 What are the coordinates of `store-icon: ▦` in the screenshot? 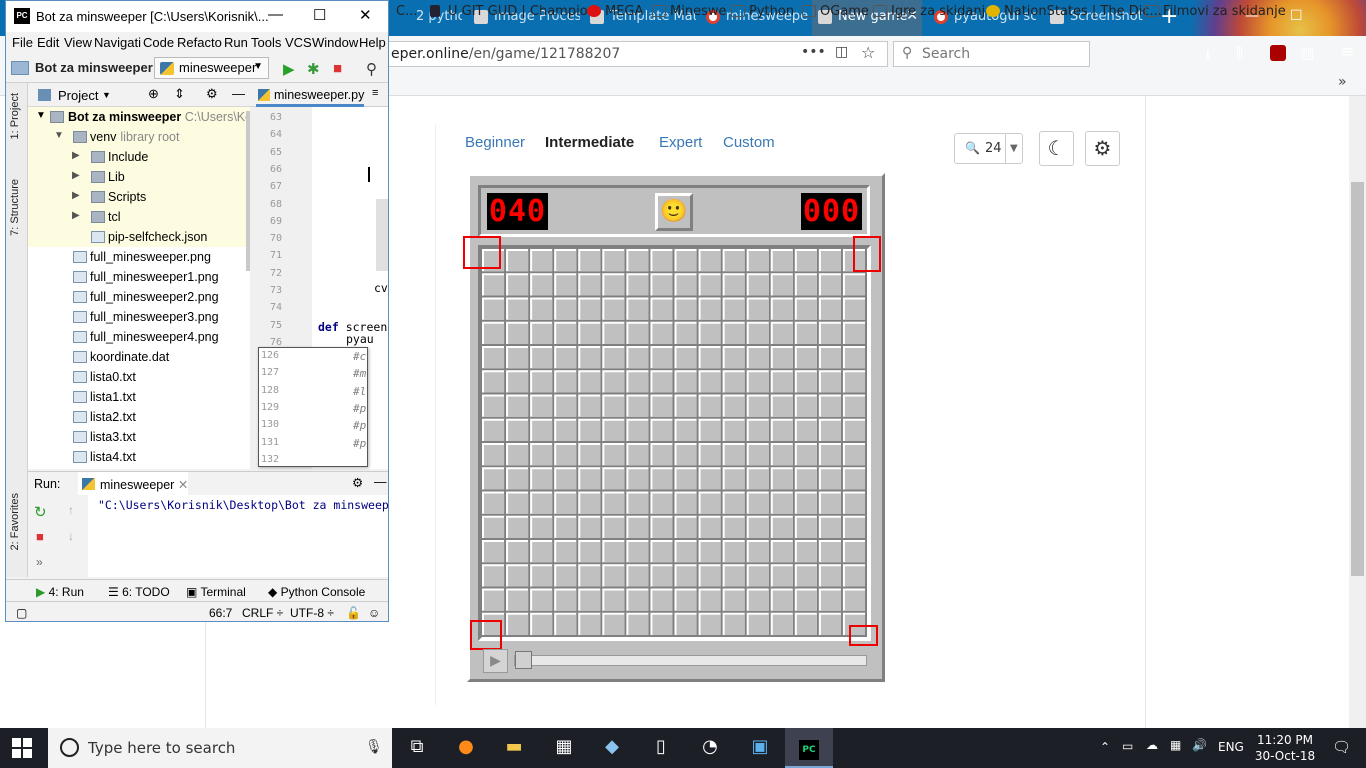 It's located at (564, 748).